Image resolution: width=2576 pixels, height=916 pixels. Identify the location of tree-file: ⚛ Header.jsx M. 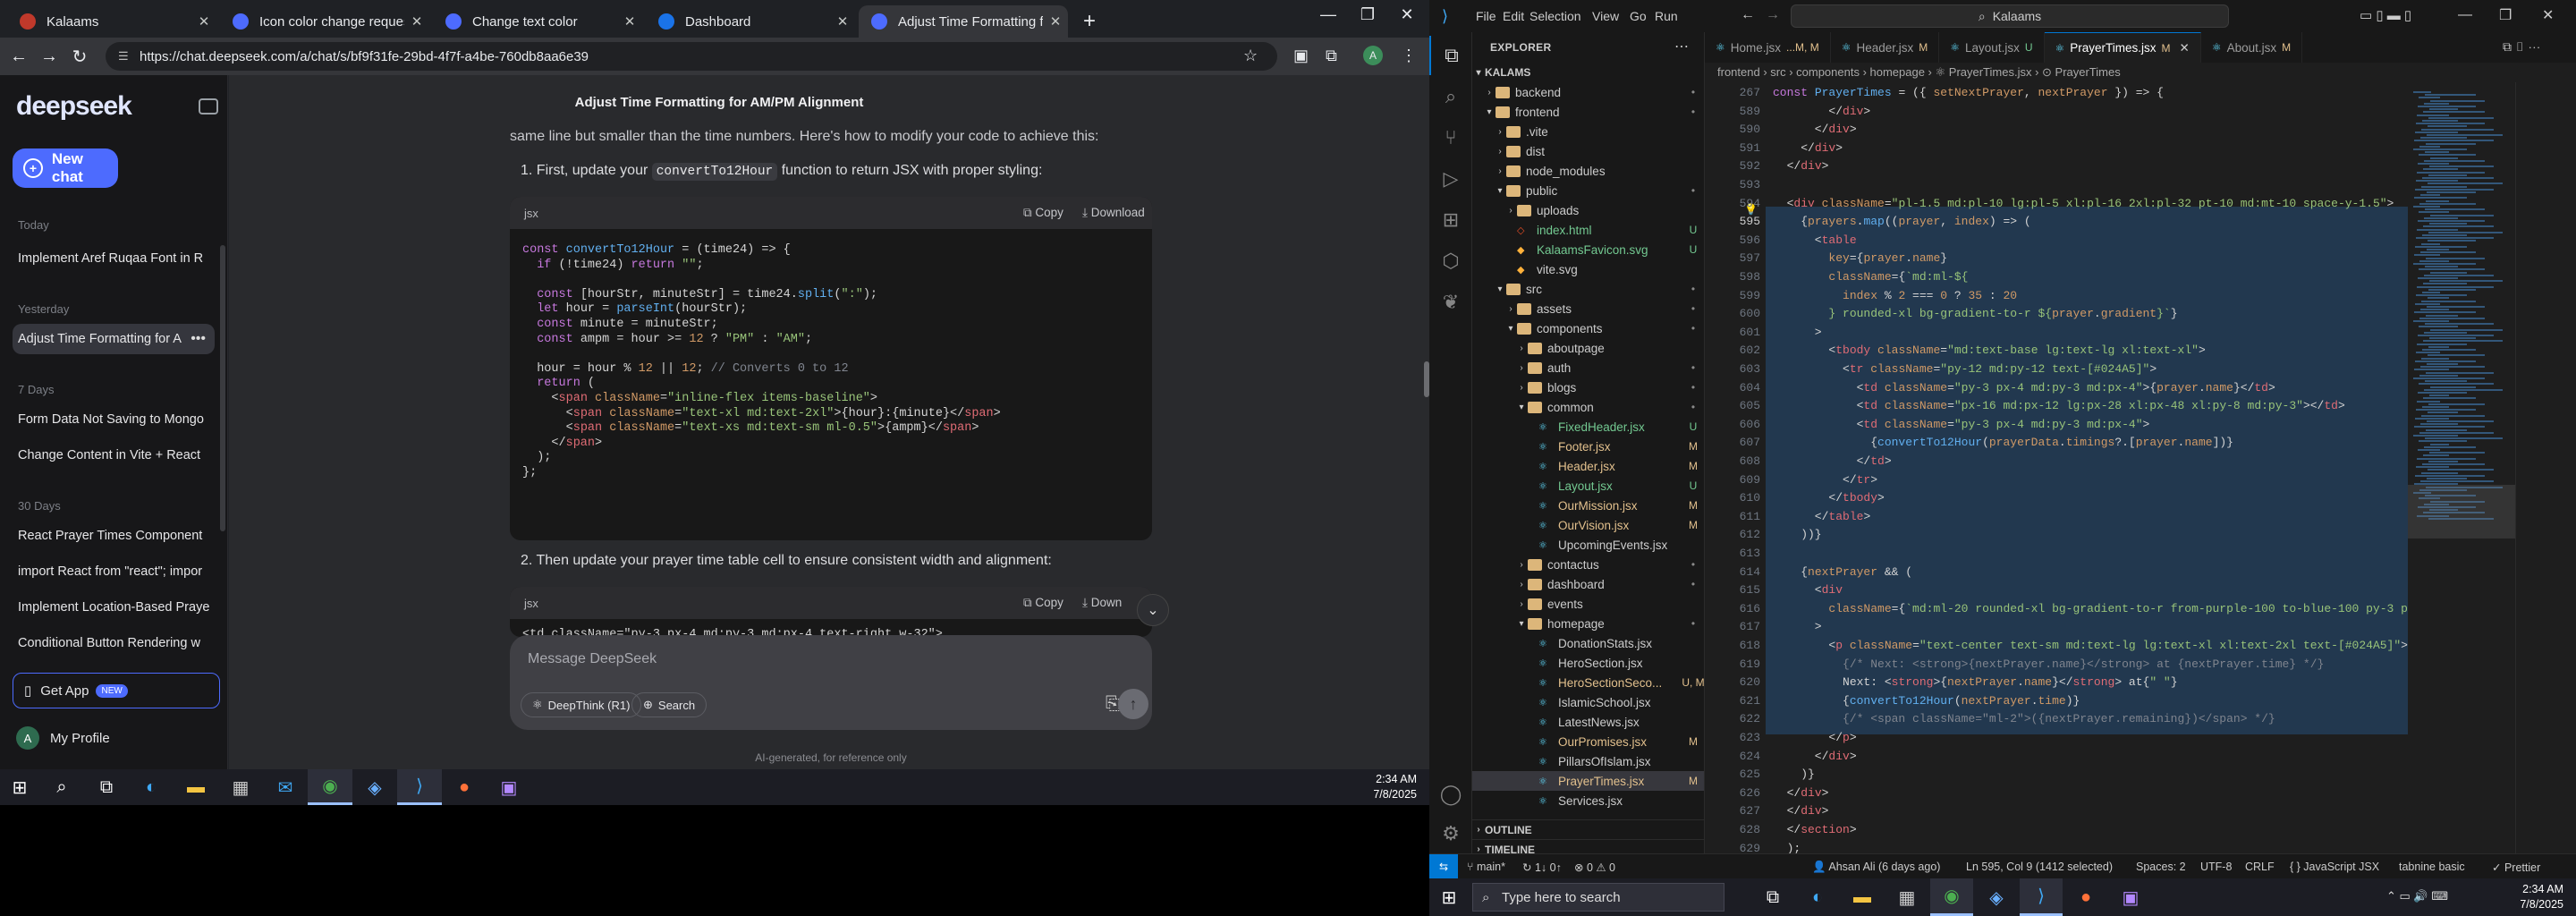
(1588, 466).